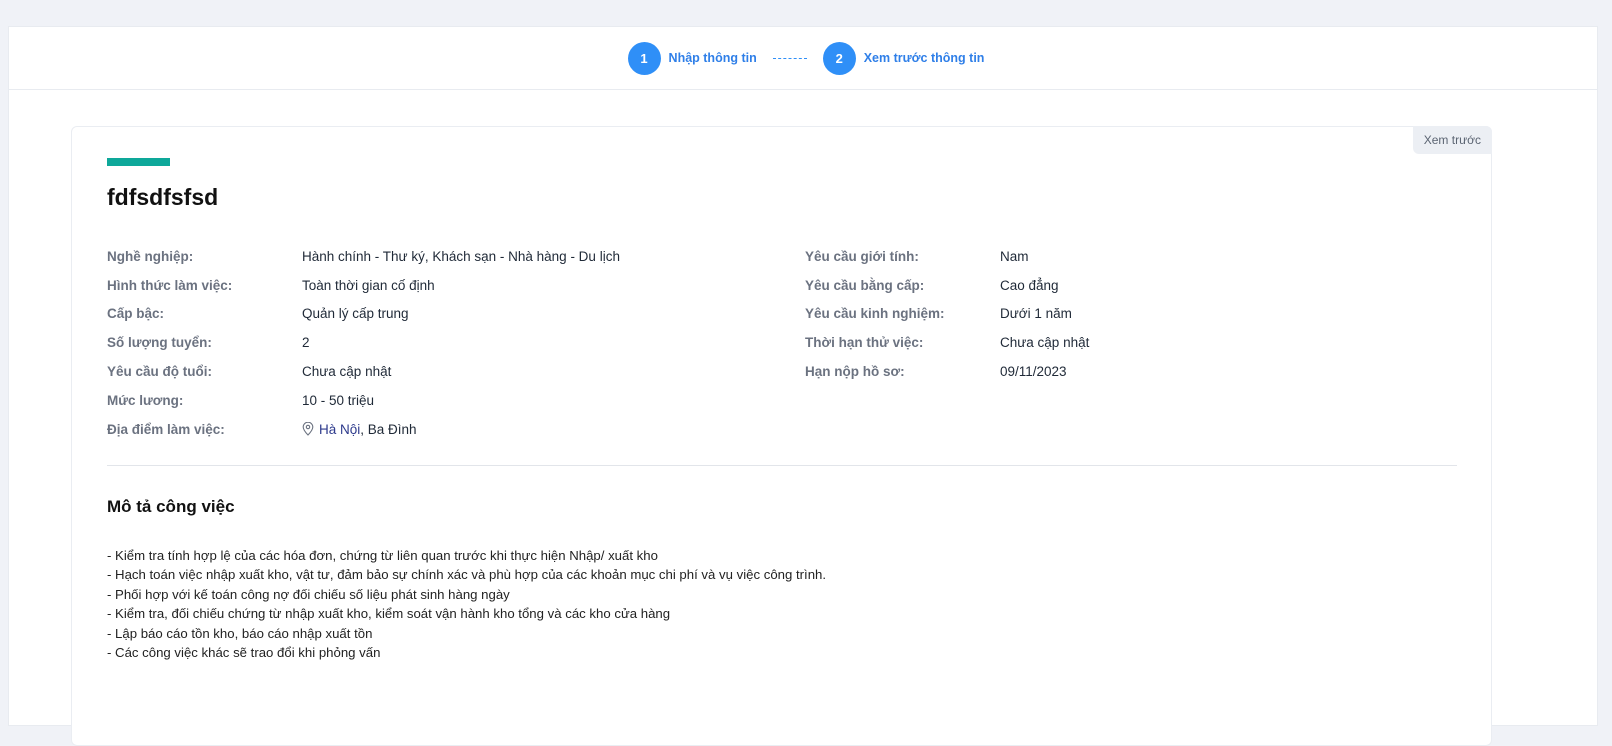  Describe the element at coordinates (839, 58) in the screenshot. I see `step-number: 2` at that location.